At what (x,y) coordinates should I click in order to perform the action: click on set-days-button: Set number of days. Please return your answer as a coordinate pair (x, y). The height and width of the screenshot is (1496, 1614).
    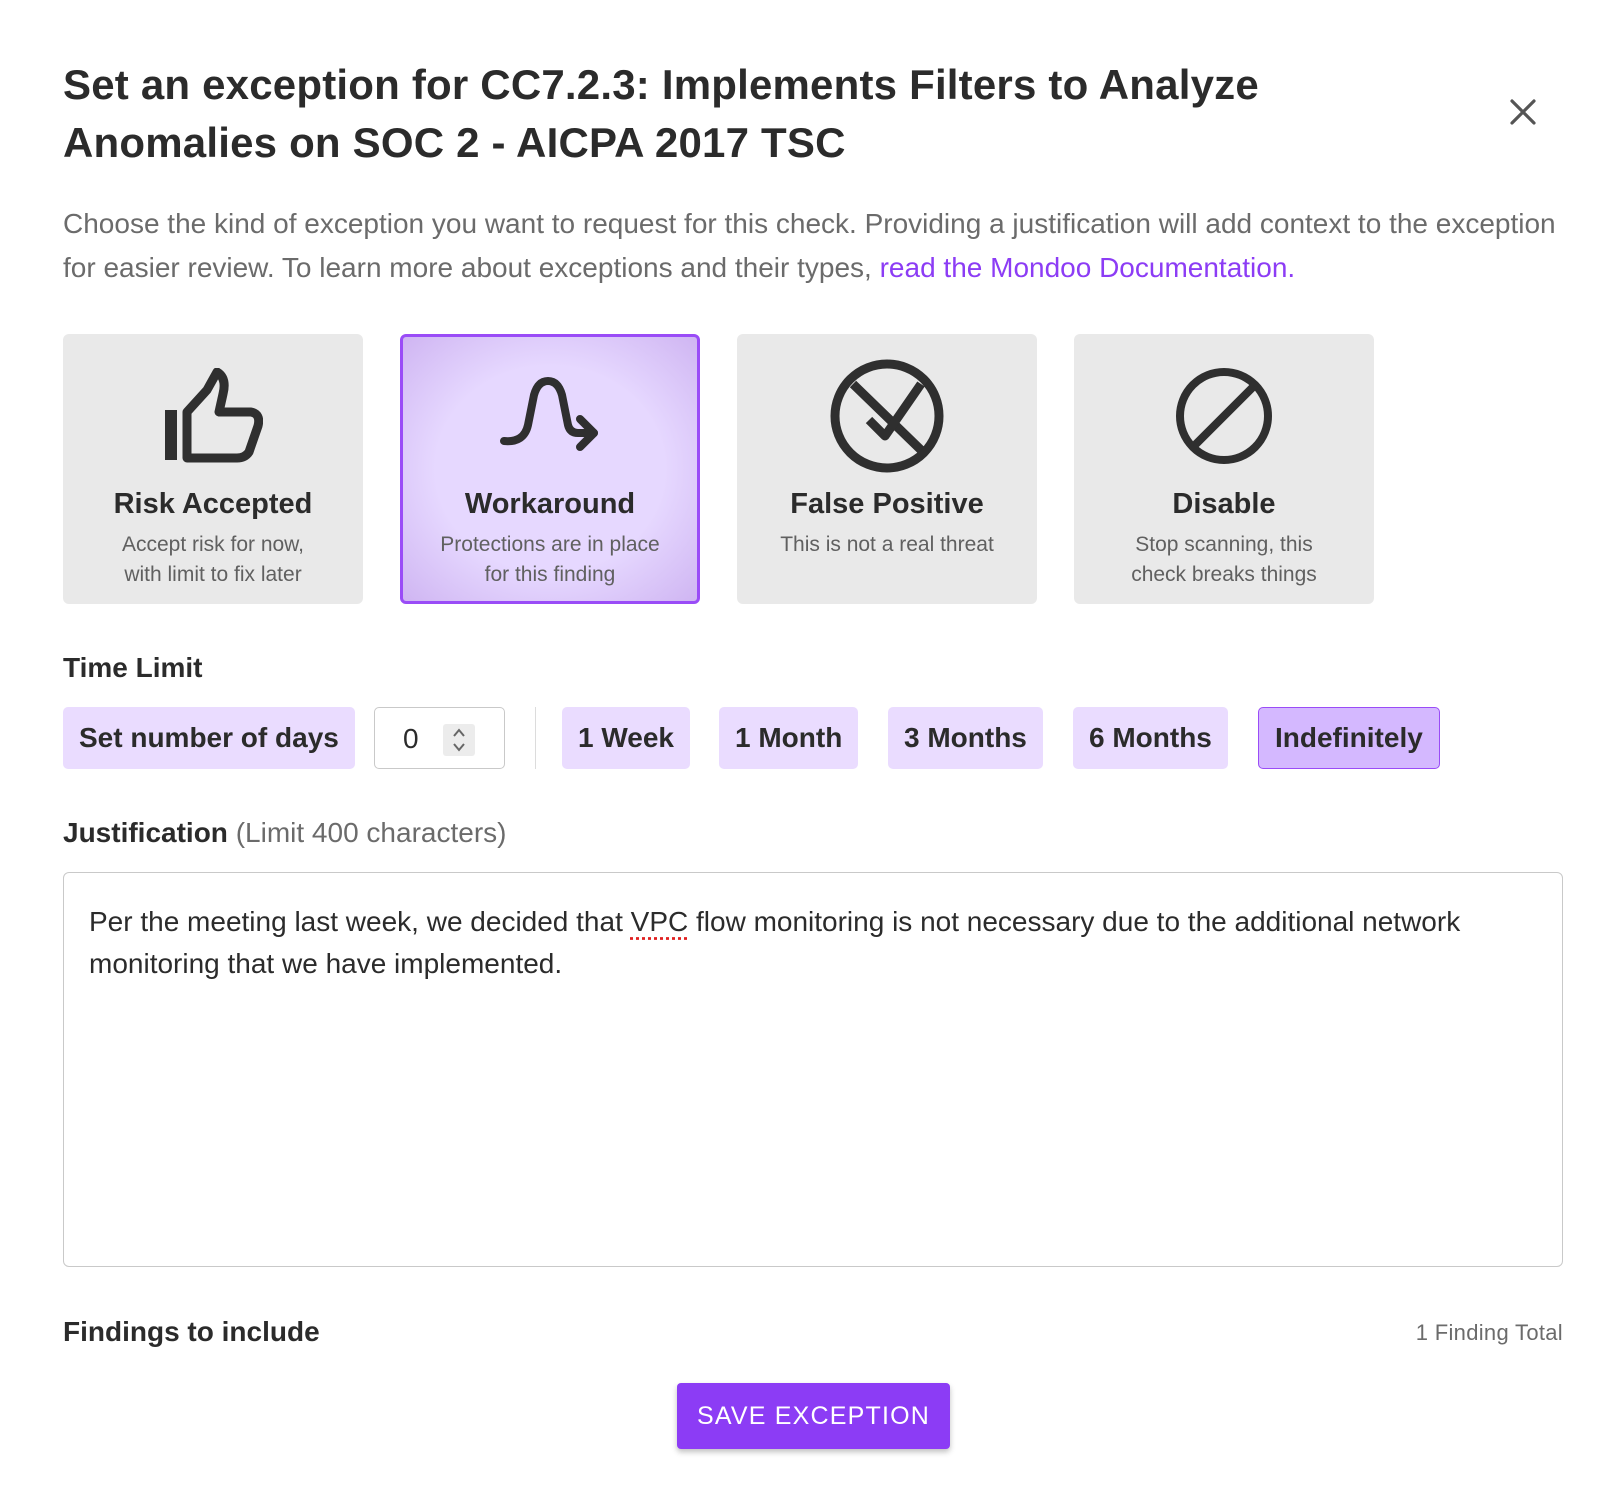
    Looking at the image, I should click on (209, 738).